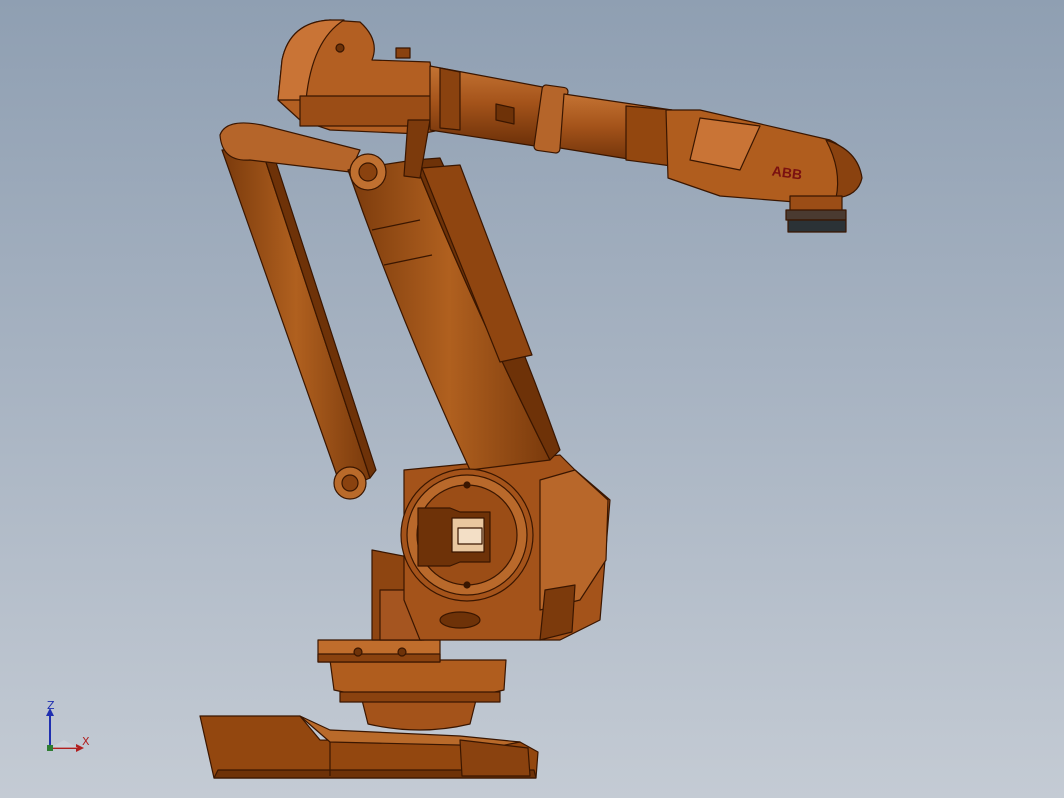  Describe the element at coordinates (51, 705) in the screenshot. I see `axis-z-label: Z` at that location.